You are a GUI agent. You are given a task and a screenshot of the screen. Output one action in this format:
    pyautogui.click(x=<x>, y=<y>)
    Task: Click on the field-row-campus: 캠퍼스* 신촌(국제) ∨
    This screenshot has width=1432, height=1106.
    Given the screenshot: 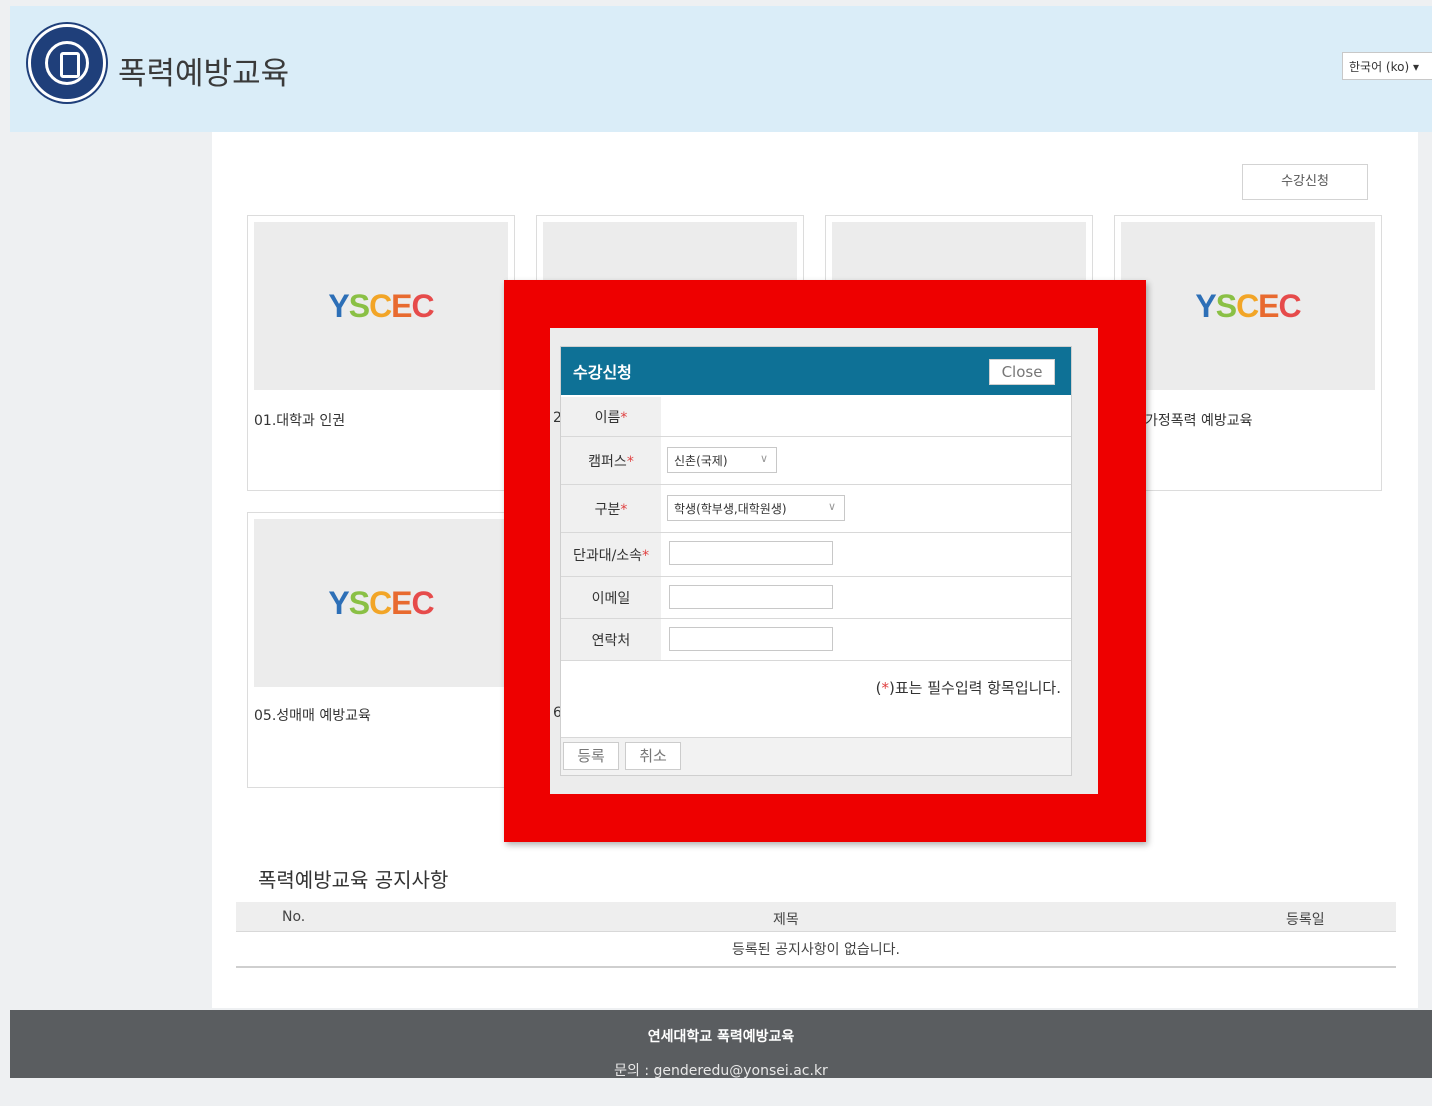 What is the action you would take?
    pyautogui.click(x=816, y=461)
    